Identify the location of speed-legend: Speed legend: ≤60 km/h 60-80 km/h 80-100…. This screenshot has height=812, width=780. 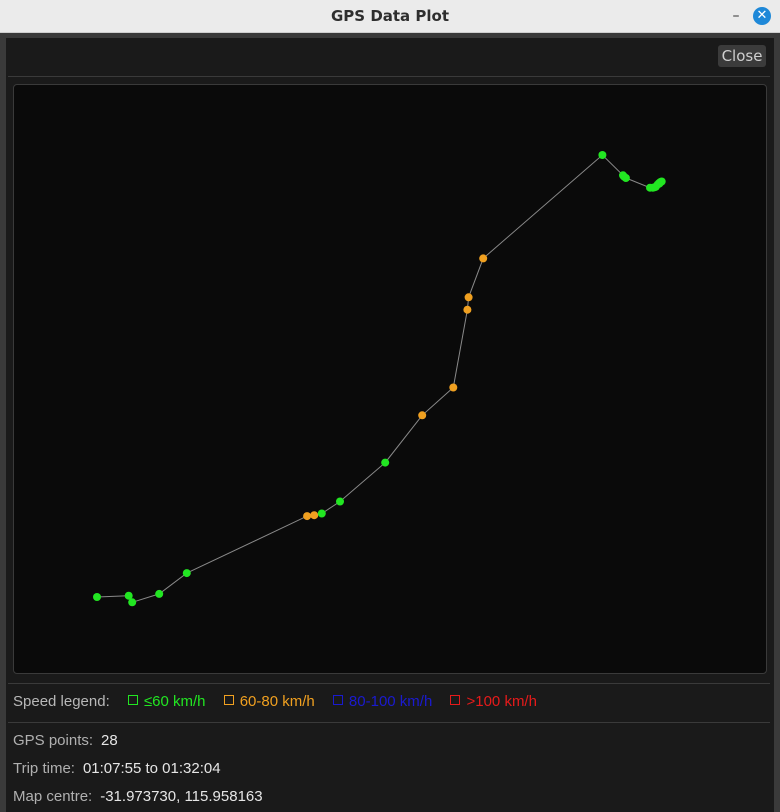
(275, 703).